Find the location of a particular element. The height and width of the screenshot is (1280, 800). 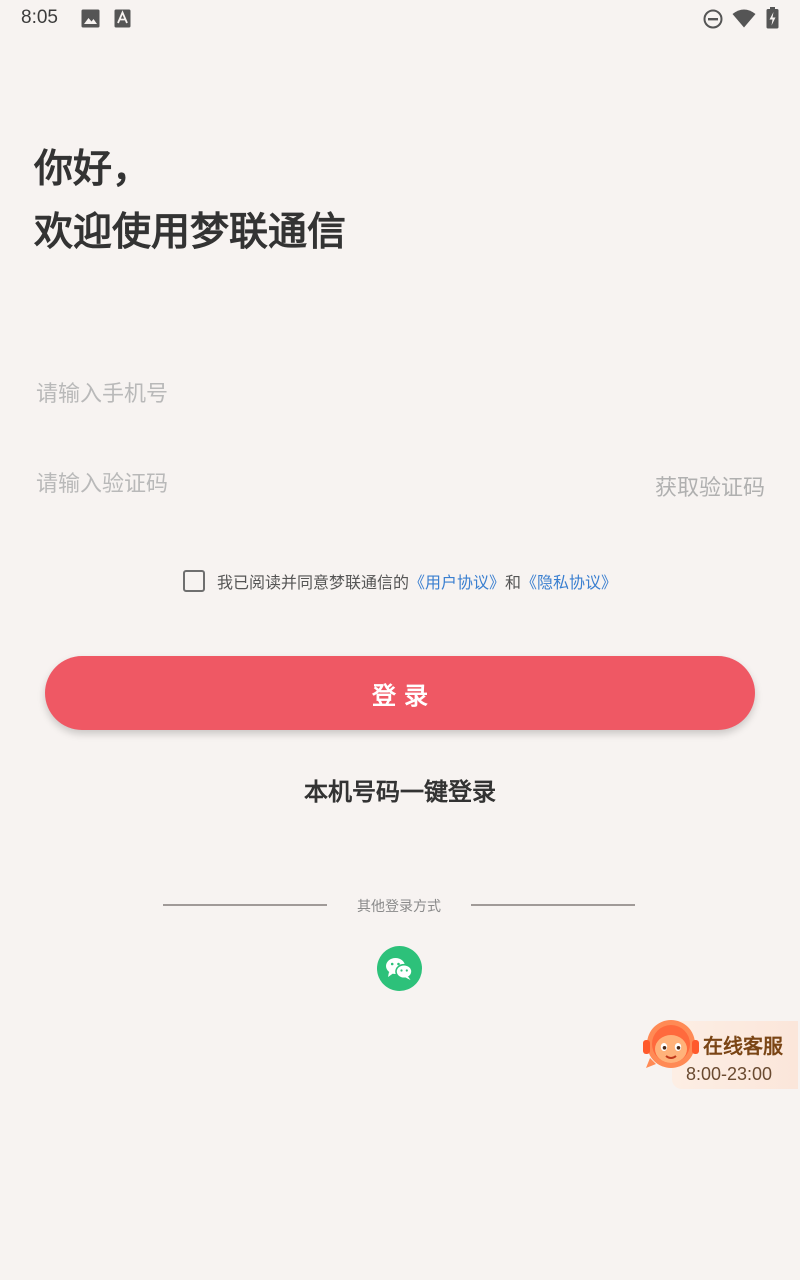

login-button: 登录 is located at coordinates (400, 693).